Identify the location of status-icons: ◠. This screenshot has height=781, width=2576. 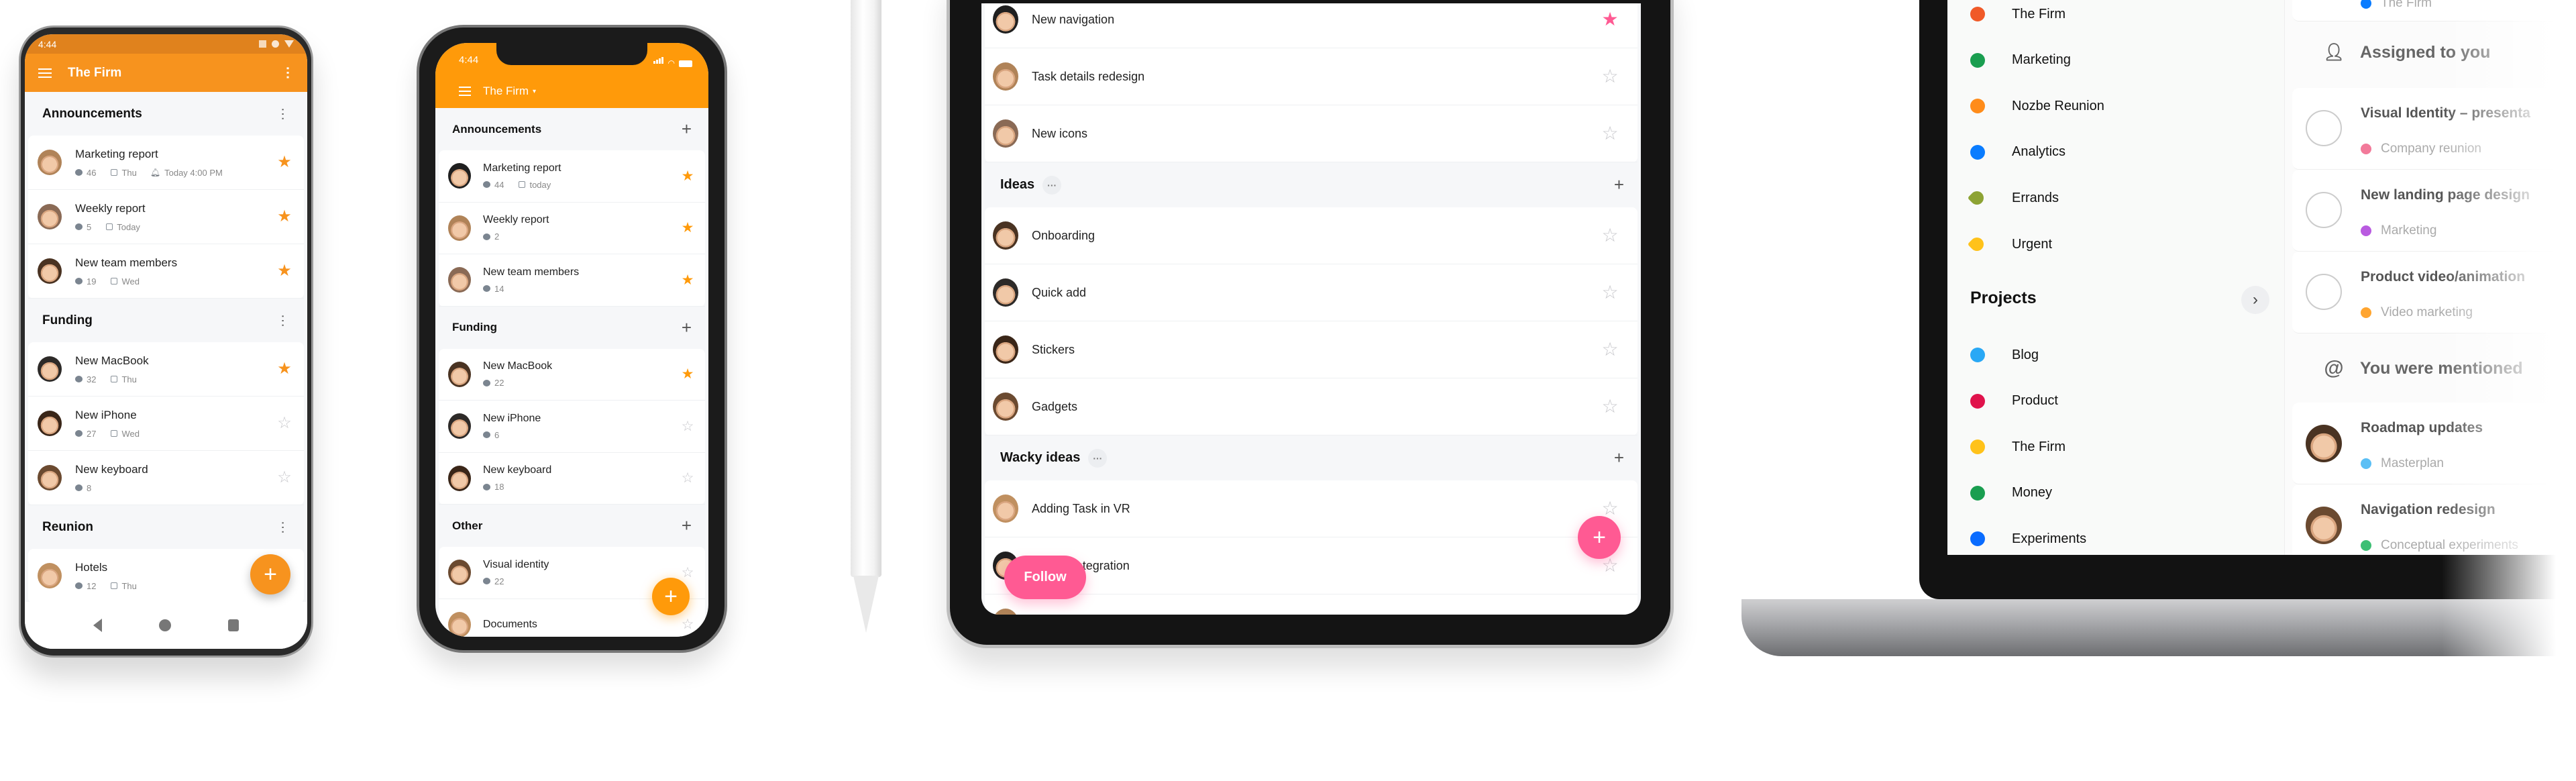
(672, 61).